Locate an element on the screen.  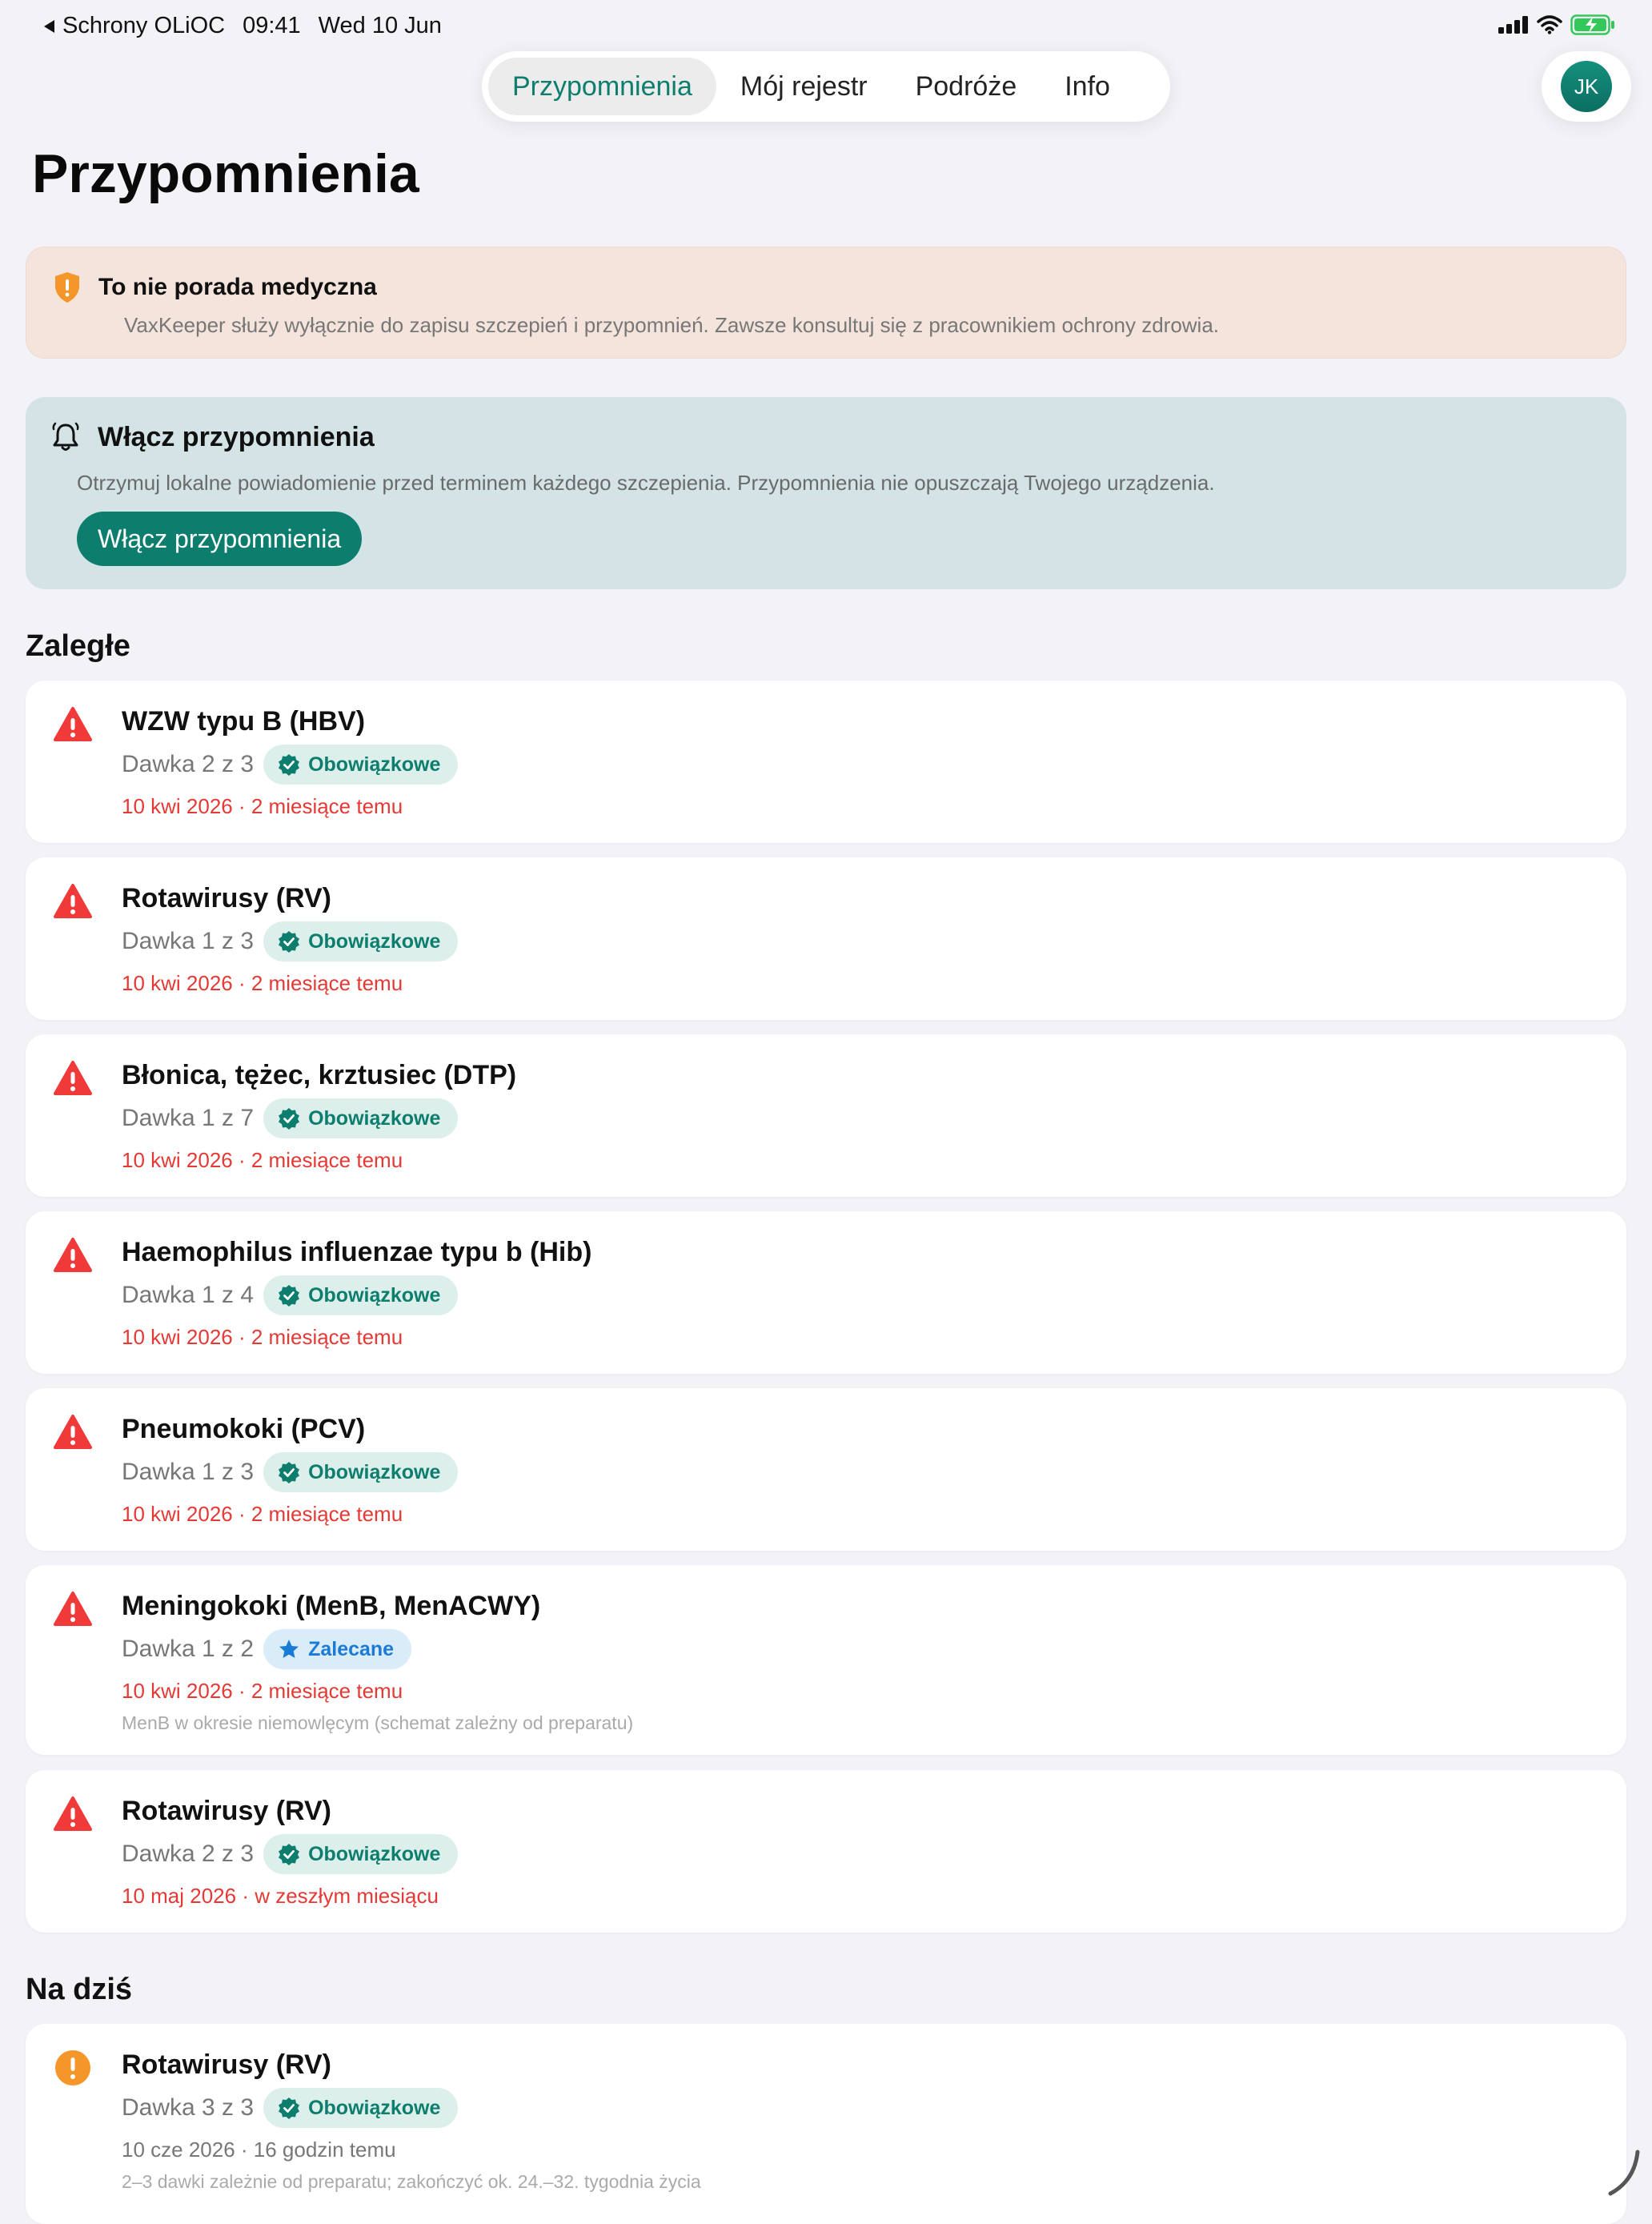
vaccine-name: Błonica, tężec, krztusiec (DTP) is located at coordinates (319, 1075).